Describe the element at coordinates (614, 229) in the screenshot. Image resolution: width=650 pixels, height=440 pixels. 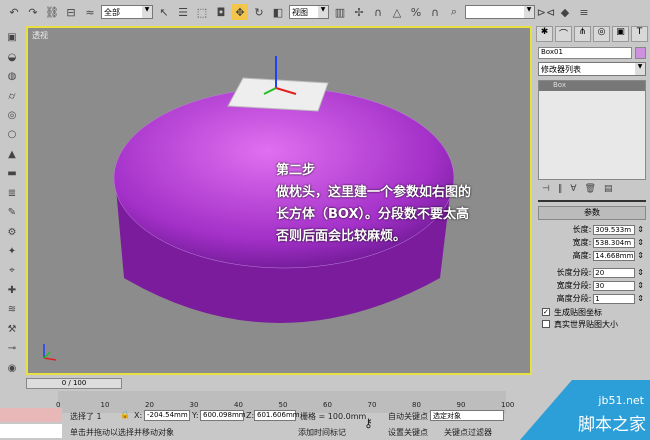
I see `length-input: 309.533m` at that location.